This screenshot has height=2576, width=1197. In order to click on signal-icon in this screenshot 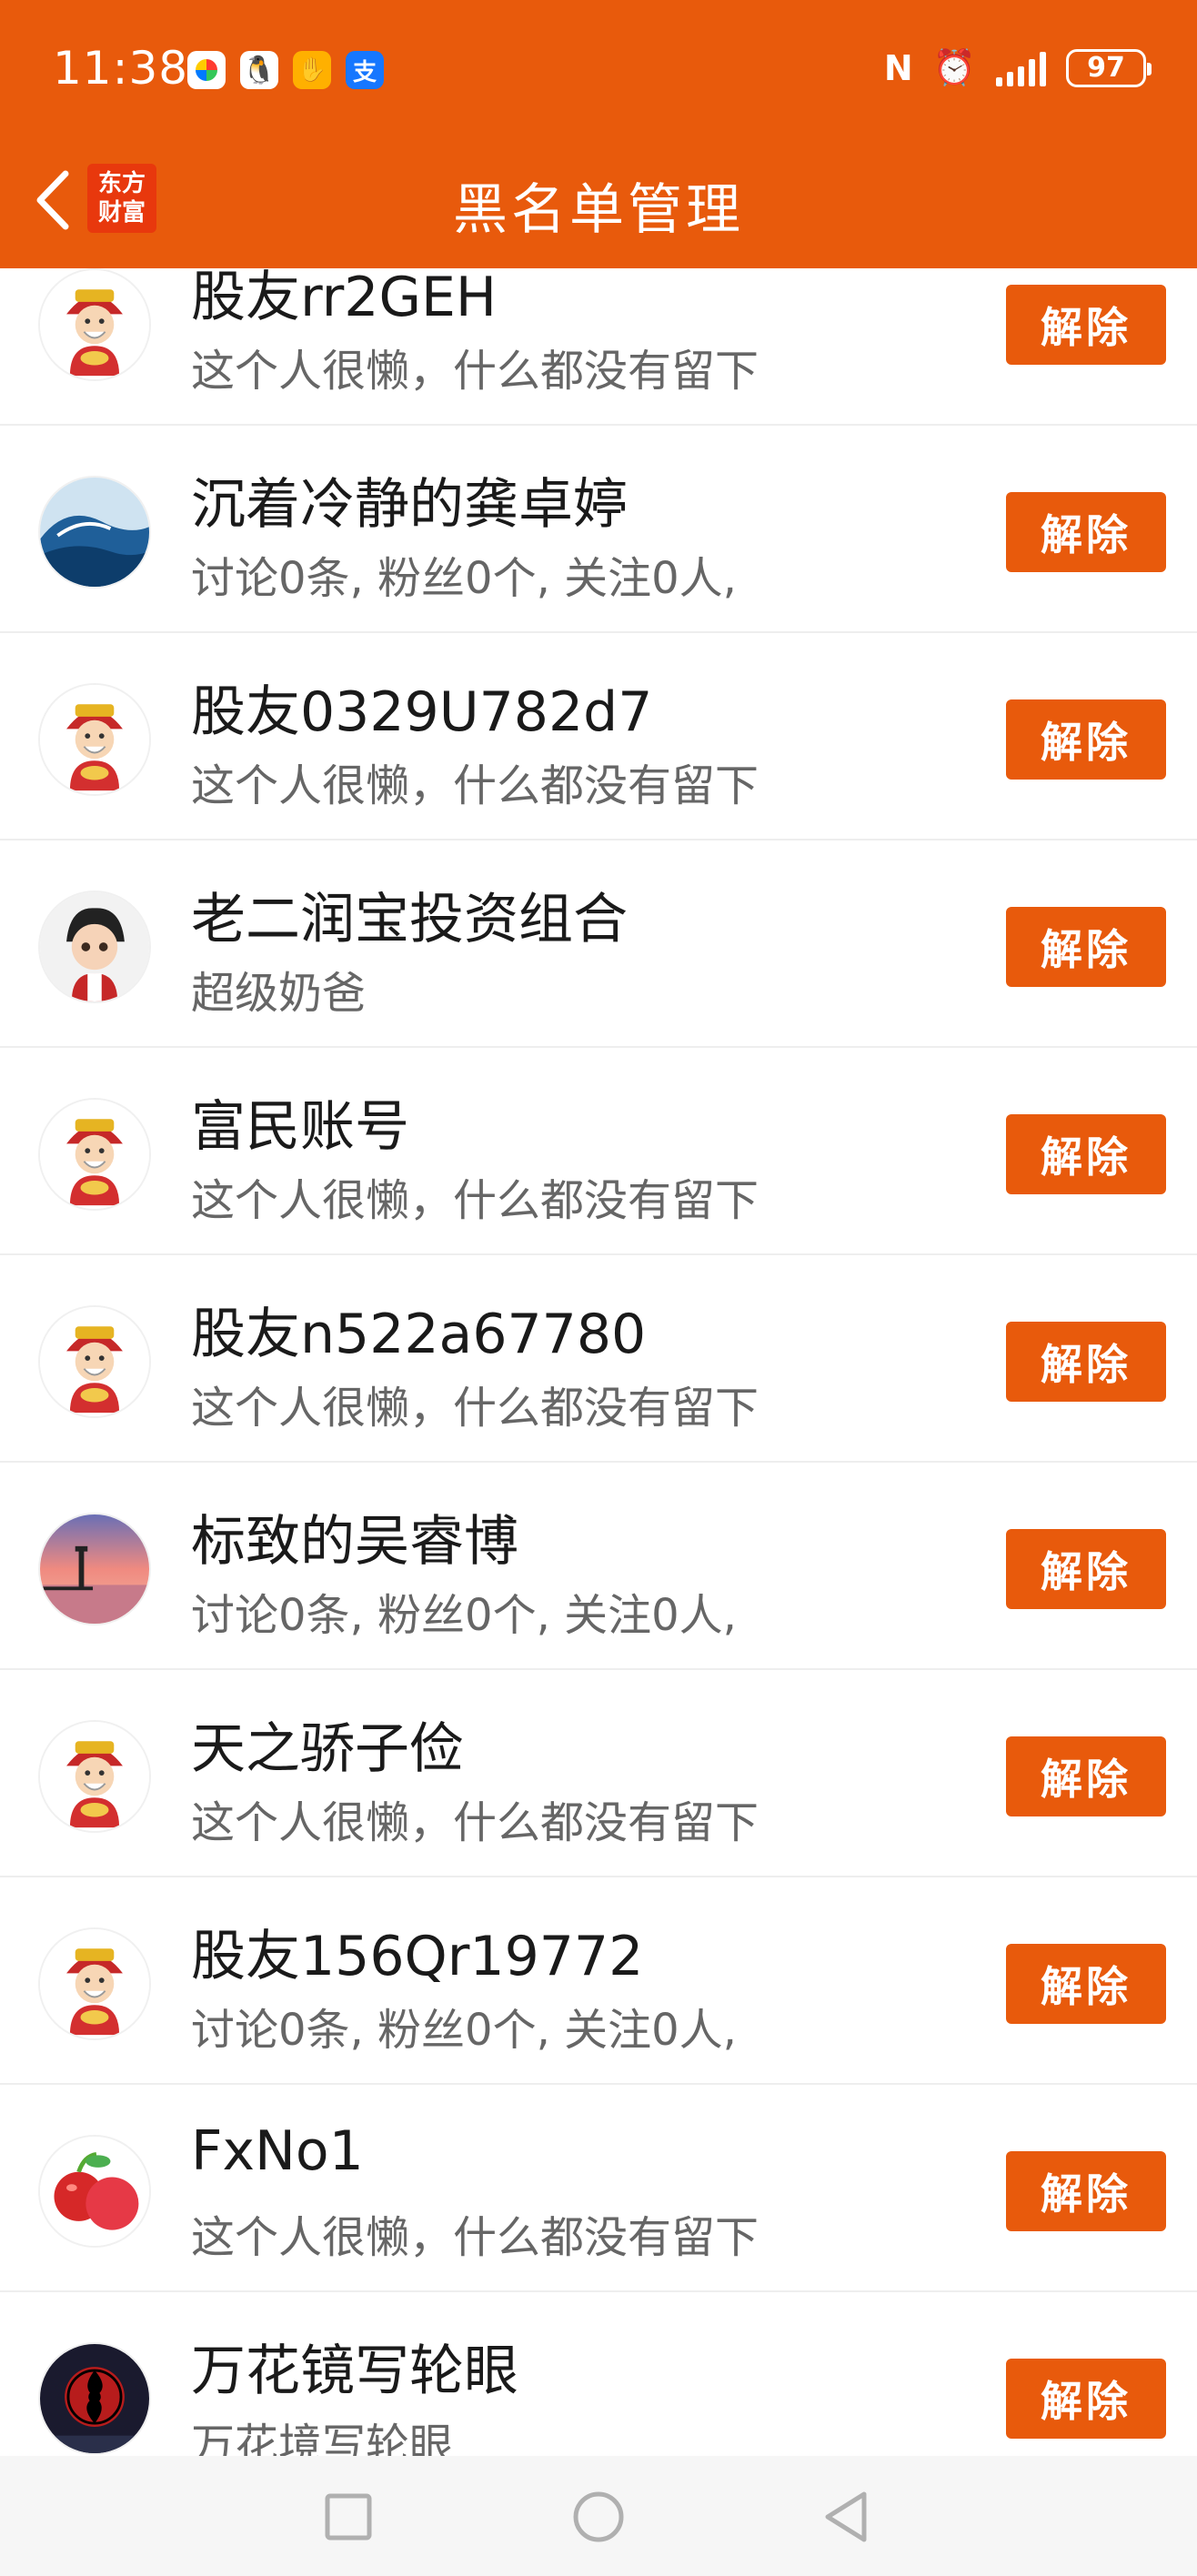, I will do `click(1021, 68)`.